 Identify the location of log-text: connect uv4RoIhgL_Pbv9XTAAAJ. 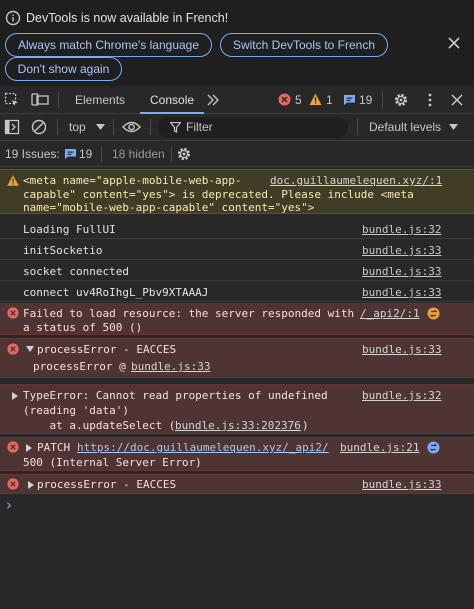
(116, 292).